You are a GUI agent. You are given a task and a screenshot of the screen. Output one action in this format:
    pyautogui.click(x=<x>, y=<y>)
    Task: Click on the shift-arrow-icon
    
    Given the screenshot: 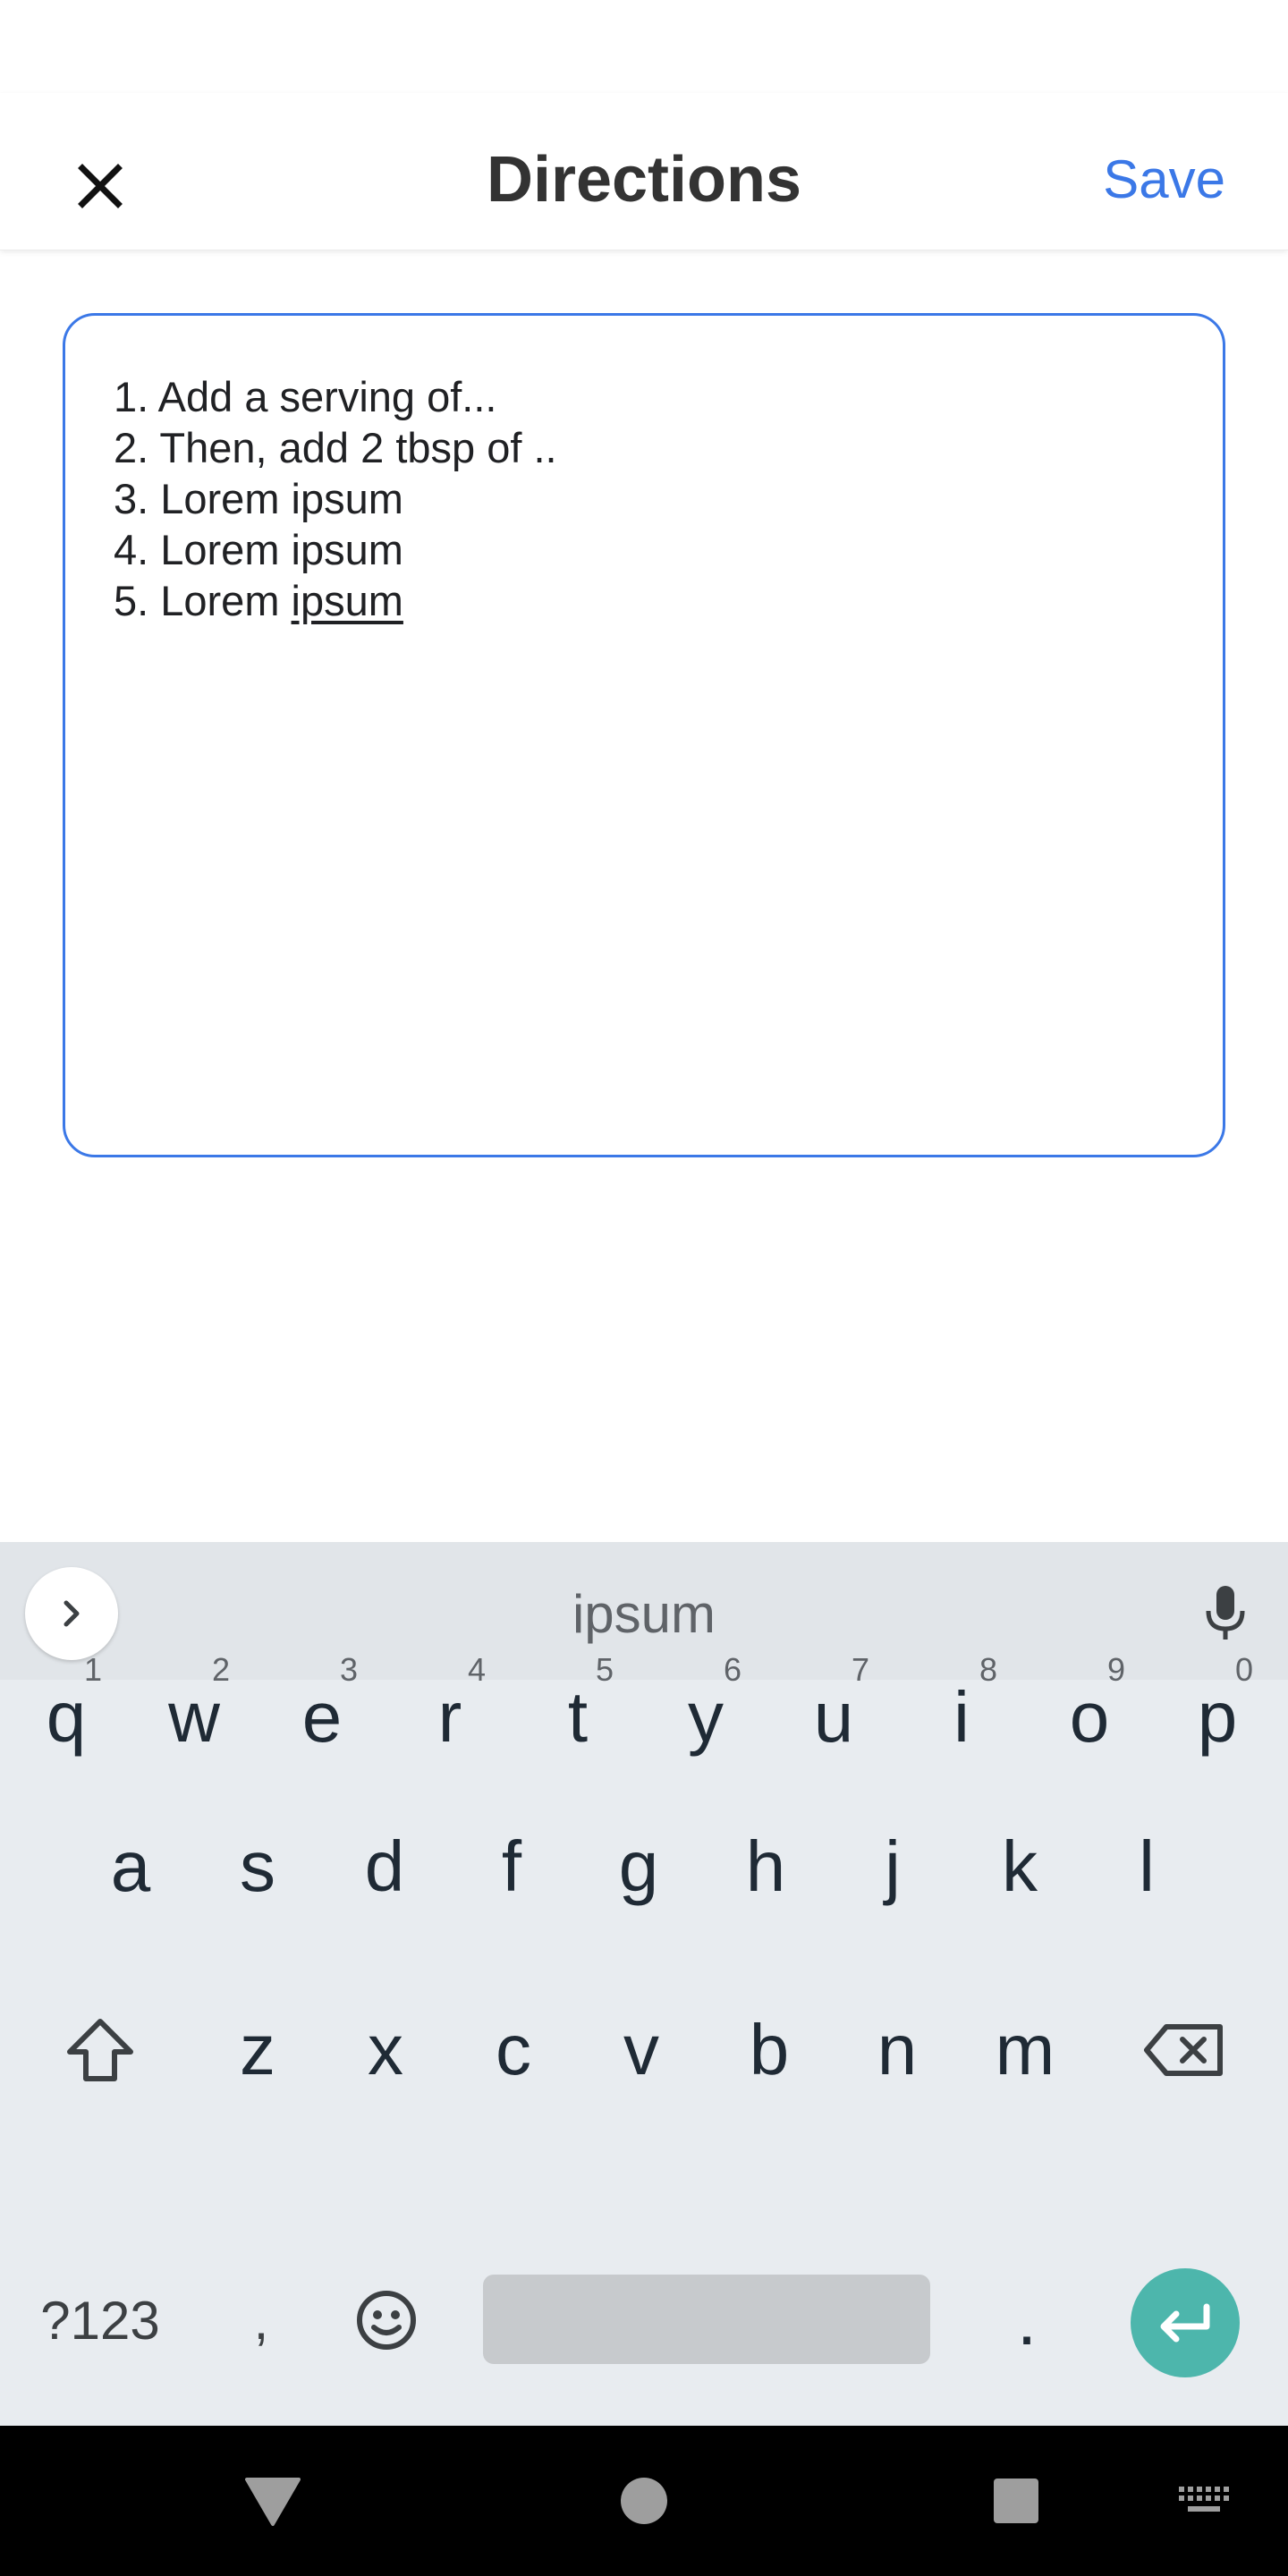 What is the action you would take?
    pyautogui.click(x=100, y=2050)
    